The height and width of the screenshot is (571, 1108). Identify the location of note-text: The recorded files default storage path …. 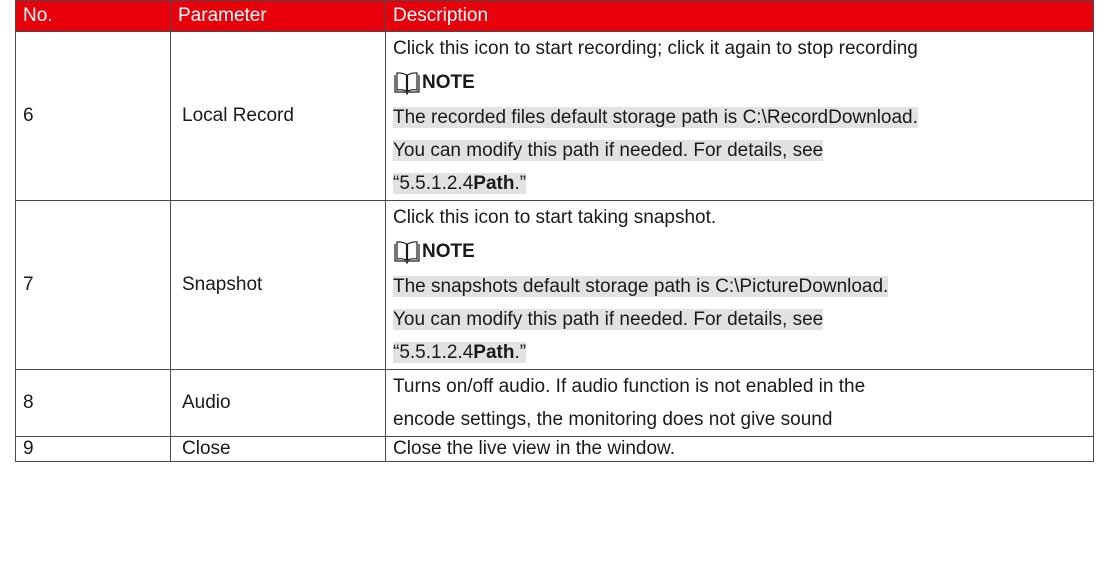
(655, 117).